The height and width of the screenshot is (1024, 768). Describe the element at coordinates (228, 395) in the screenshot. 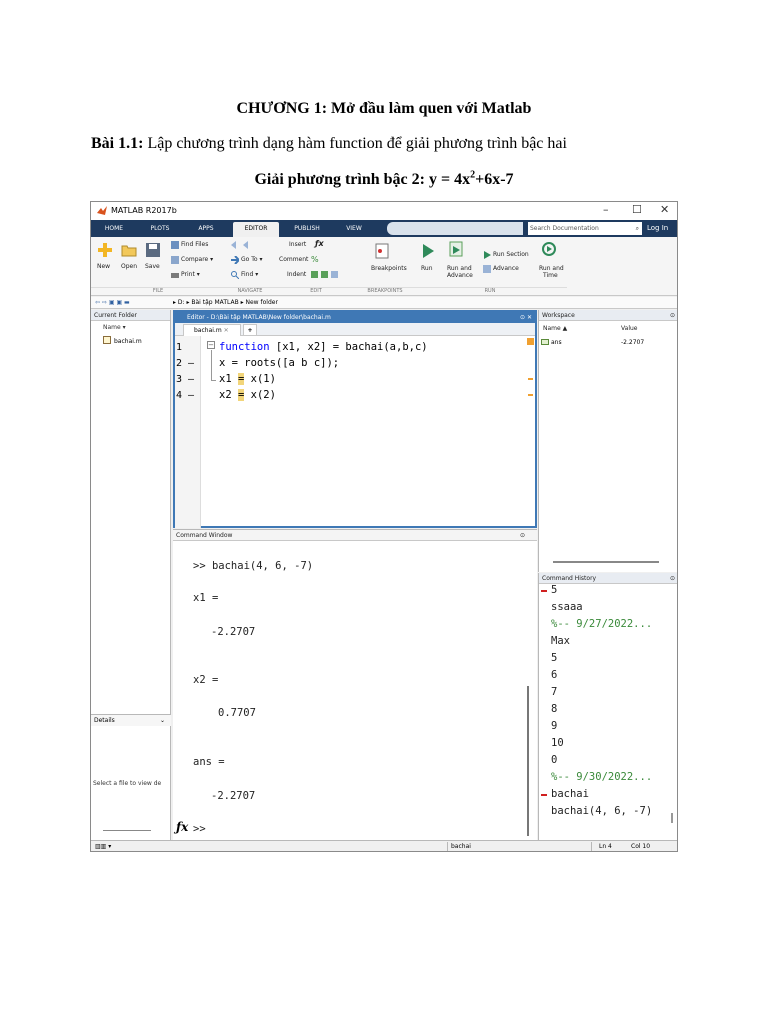

I see `code-text: x2` at that location.